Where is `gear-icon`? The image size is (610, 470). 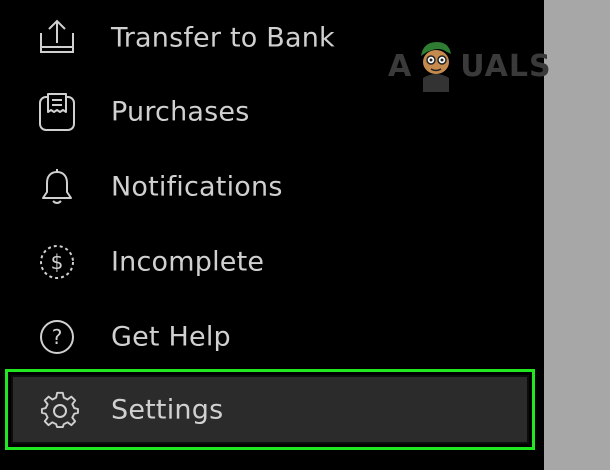
gear-icon is located at coordinates (60, 410).